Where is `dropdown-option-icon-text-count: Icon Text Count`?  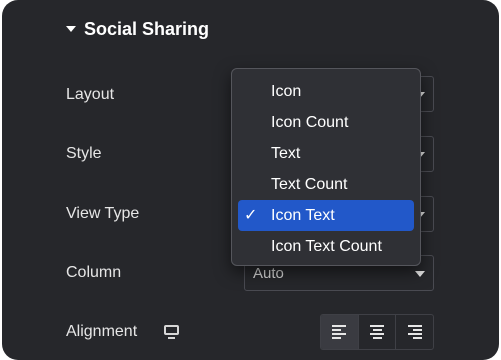 dropdown-option-icon-text-count: Icon Text Count is located at coordinates (326, 246).